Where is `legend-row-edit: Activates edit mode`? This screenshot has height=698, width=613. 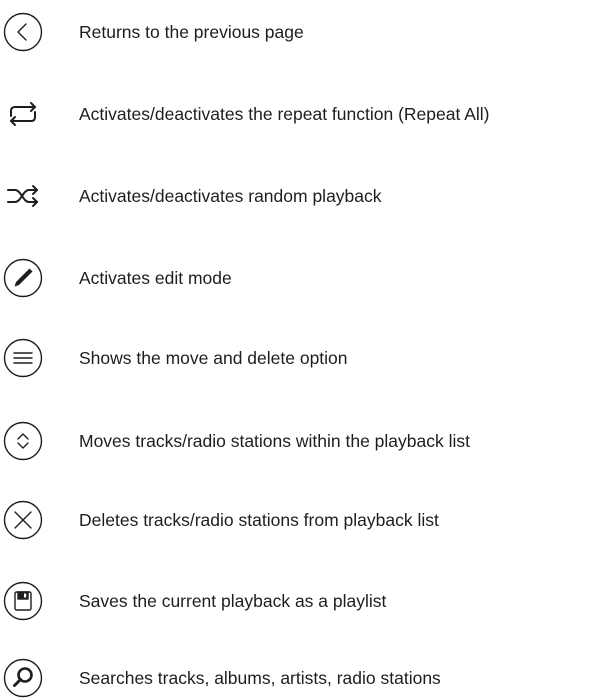
legend-row-edit: Activates edit mode is located at coordinates (306, 278).